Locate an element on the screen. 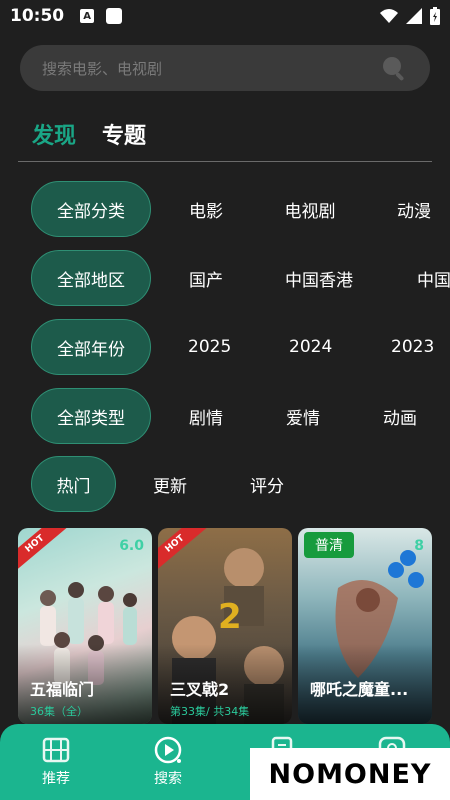  video-card: HOT 6.0 五福临门 36集（全） is located at coordinates (85, 626).